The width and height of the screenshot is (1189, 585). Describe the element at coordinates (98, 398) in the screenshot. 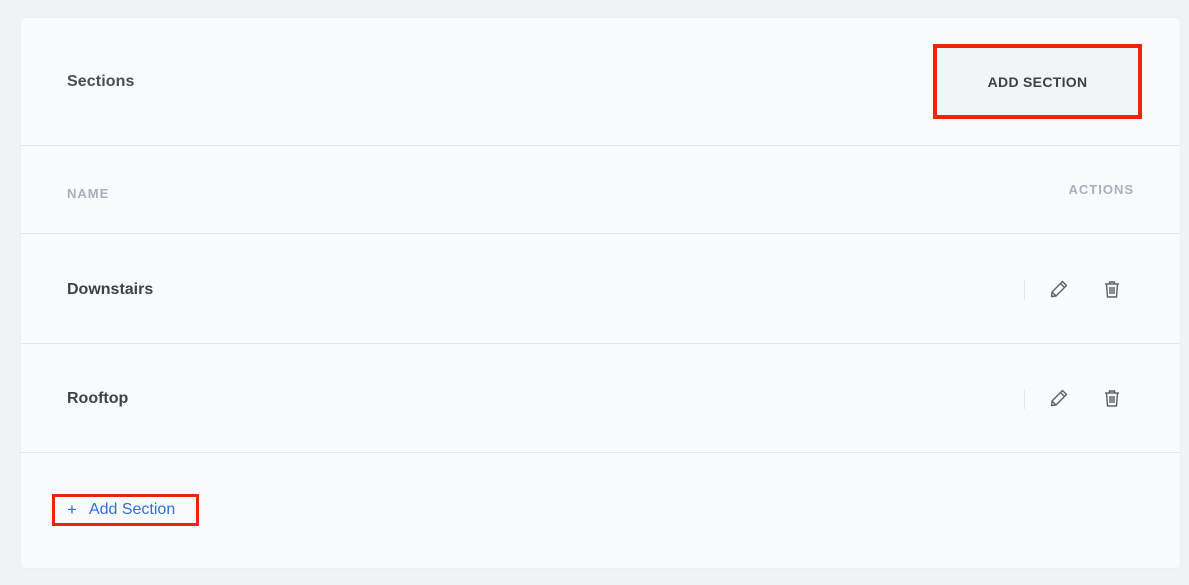

I see `row-name: Rooftop` at that location.